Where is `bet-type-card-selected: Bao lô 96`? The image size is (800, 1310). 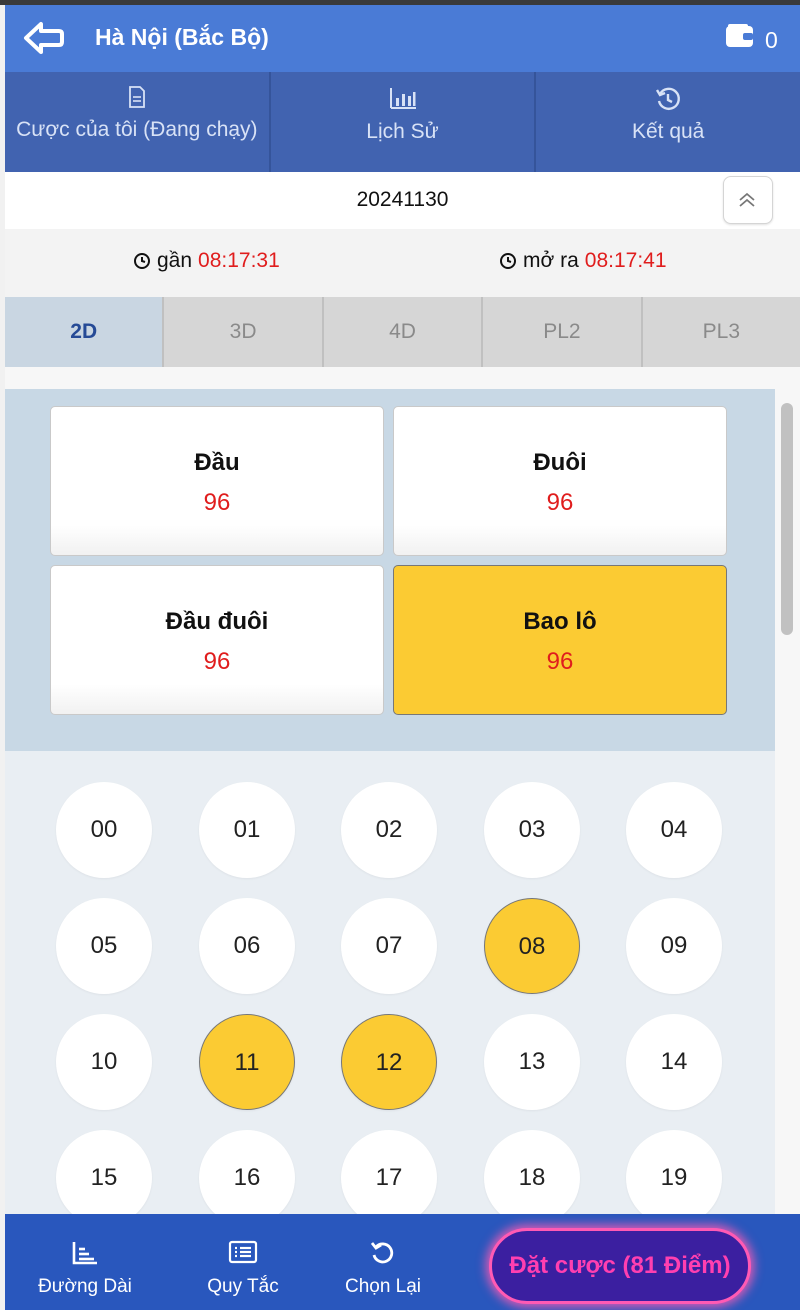
bet-type-card-selected: Bao lô 96 is located at coordinates (560, 640).